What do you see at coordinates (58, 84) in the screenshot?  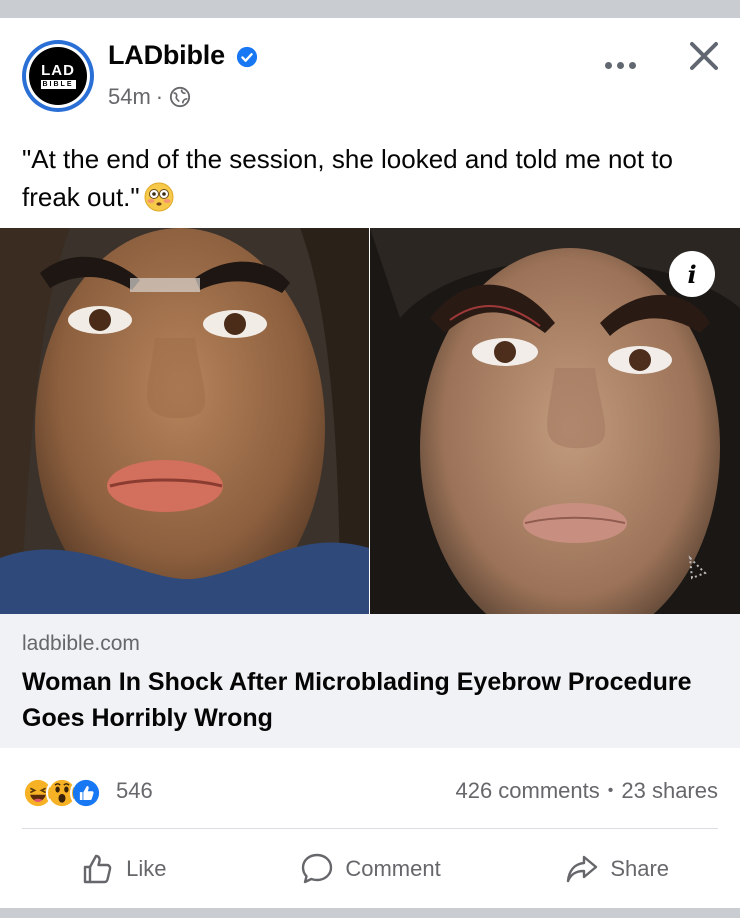 I see `logo-bottom-text: BIBLE` at bounding box center [58, 84].